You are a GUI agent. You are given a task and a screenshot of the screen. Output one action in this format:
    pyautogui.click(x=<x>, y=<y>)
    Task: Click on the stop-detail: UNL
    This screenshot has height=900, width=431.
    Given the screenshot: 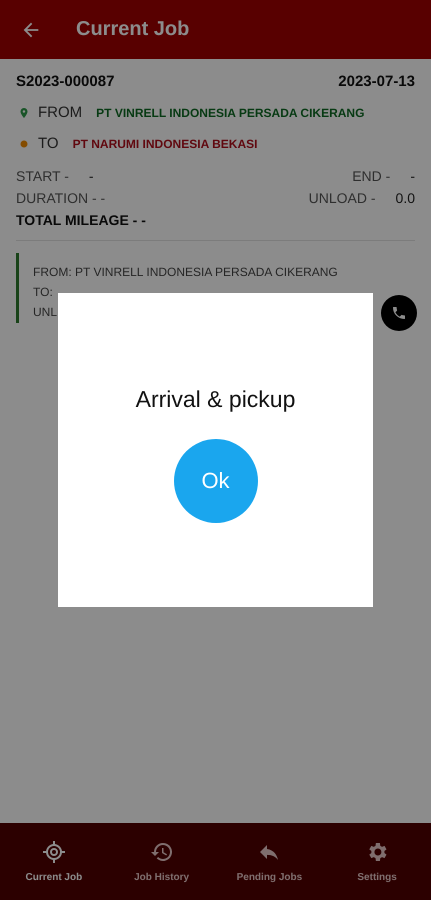 What is the action you would take?
    pyautogui.click(x=45, y=312)
    